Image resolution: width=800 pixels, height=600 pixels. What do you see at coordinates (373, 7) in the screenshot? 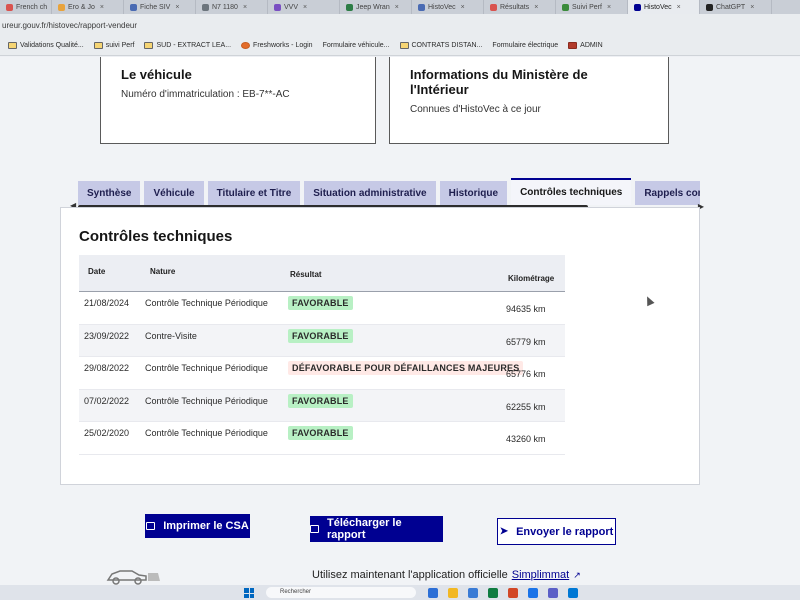
I see `browser-tab-label: Jeep Wran` at bounding box center [373, 7].